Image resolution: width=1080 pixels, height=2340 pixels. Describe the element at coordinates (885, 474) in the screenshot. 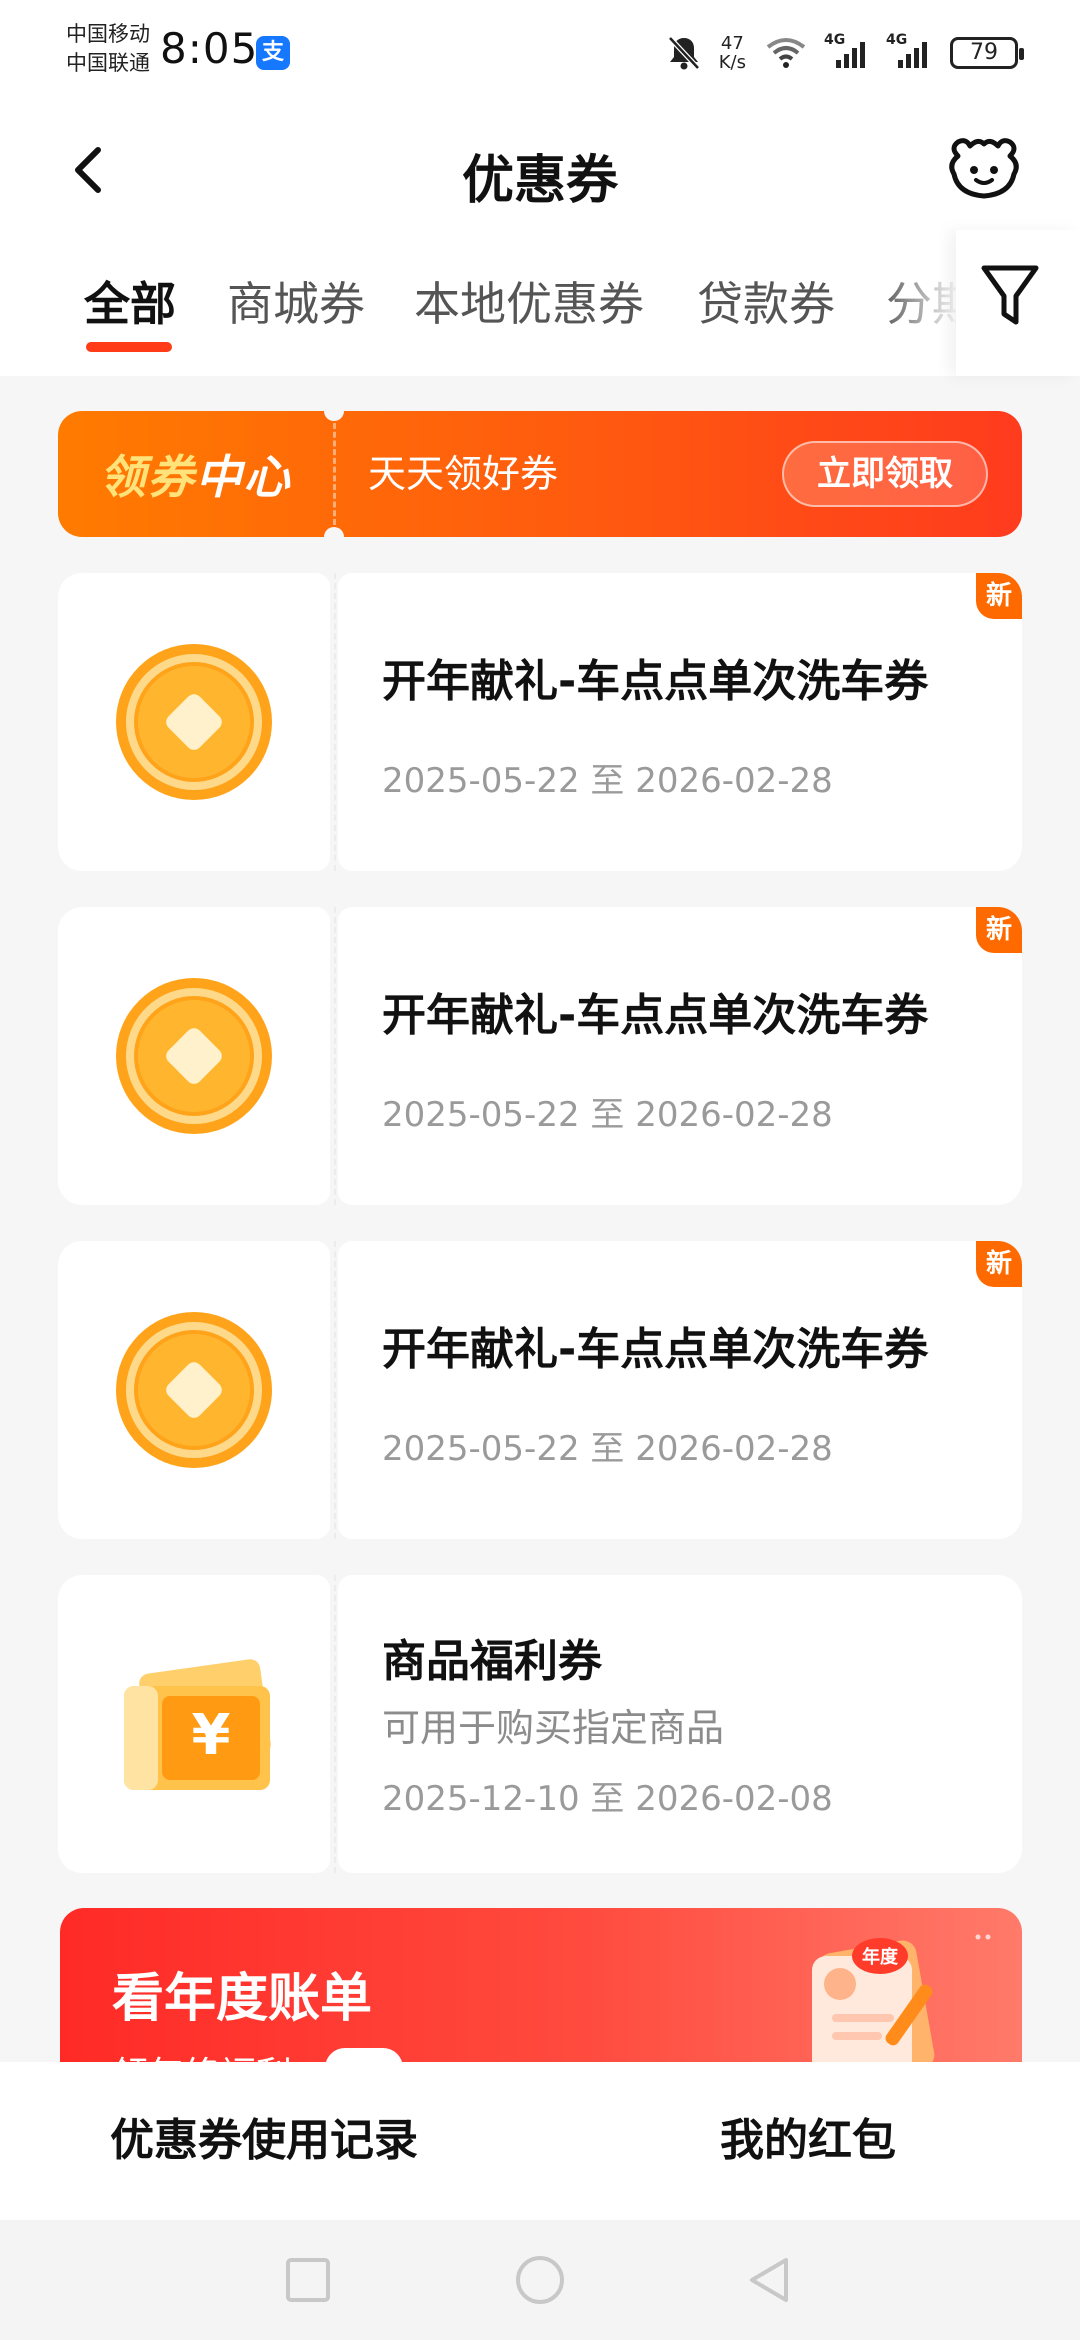

I see `claim-now-button: 立即领取` at that location.